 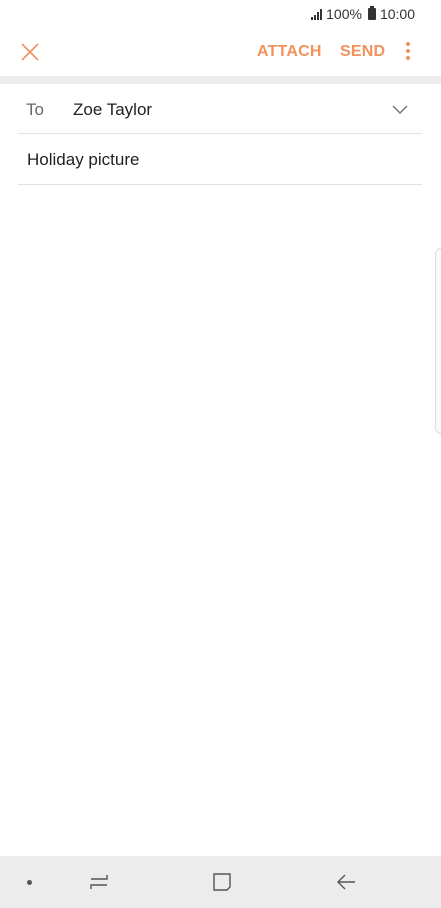 What do you see at coordinates (220, 109) in the screenshot?
I see `recipient-row: To Zoe Taylor` at bounding box center [220, 109].